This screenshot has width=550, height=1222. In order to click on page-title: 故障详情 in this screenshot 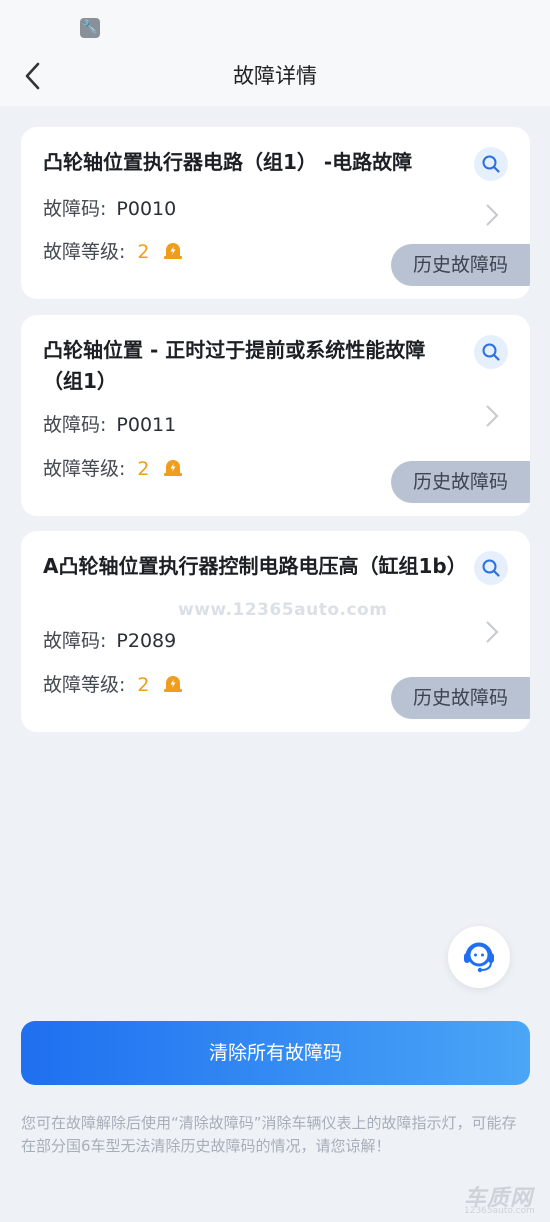, I will do `click(275, 76)`.